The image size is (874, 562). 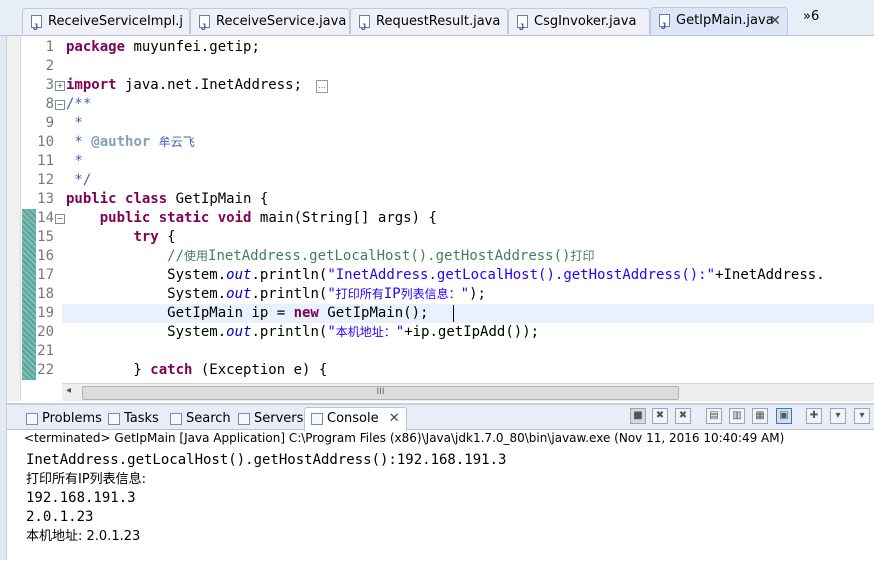 I want to click on line-number: 18, so click(x=45, y=294).